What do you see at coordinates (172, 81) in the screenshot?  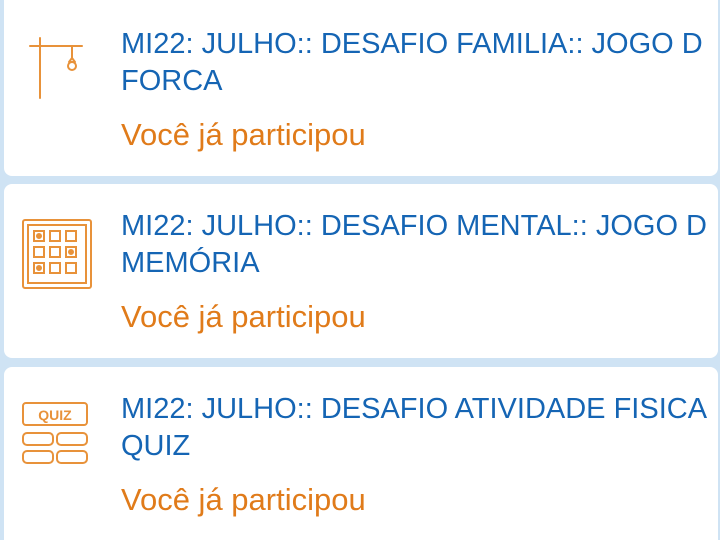 I see `title-line-2: FORCA` at bounding box center [172, 81].